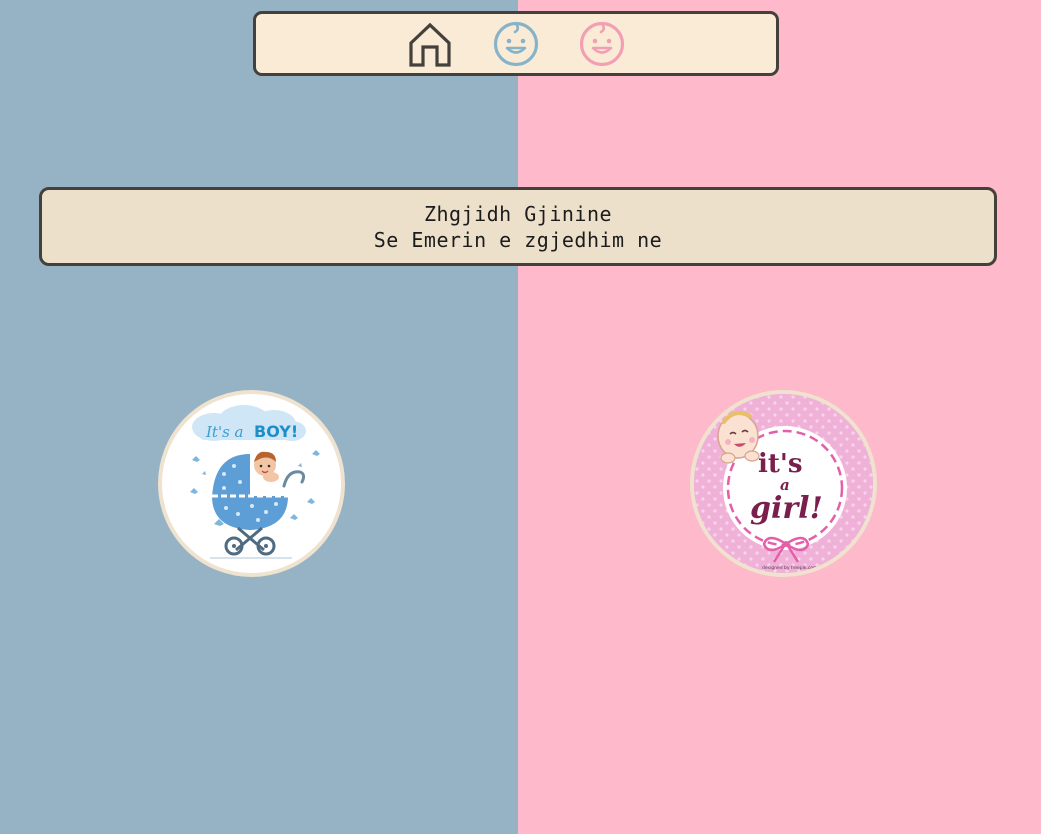  What do you see at coordinates (518, 239) in the screenshot?
I see `banner-subtitle: Se Emerin e zgjedhim ne` at bounding box center [518, 239].